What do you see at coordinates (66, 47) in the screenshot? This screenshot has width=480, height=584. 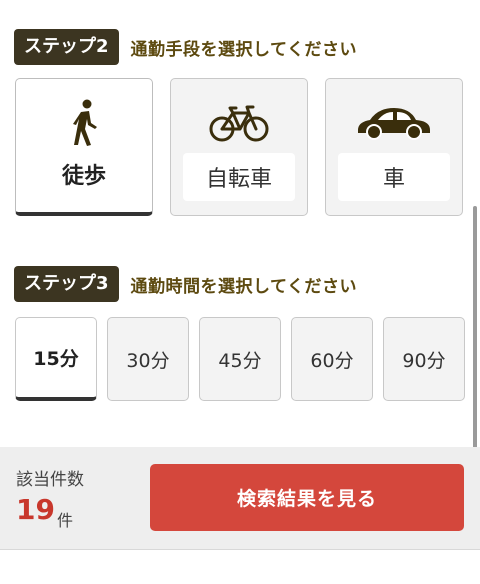 I see `step2-badge: ステップ2` at bounding box center [66, 47].